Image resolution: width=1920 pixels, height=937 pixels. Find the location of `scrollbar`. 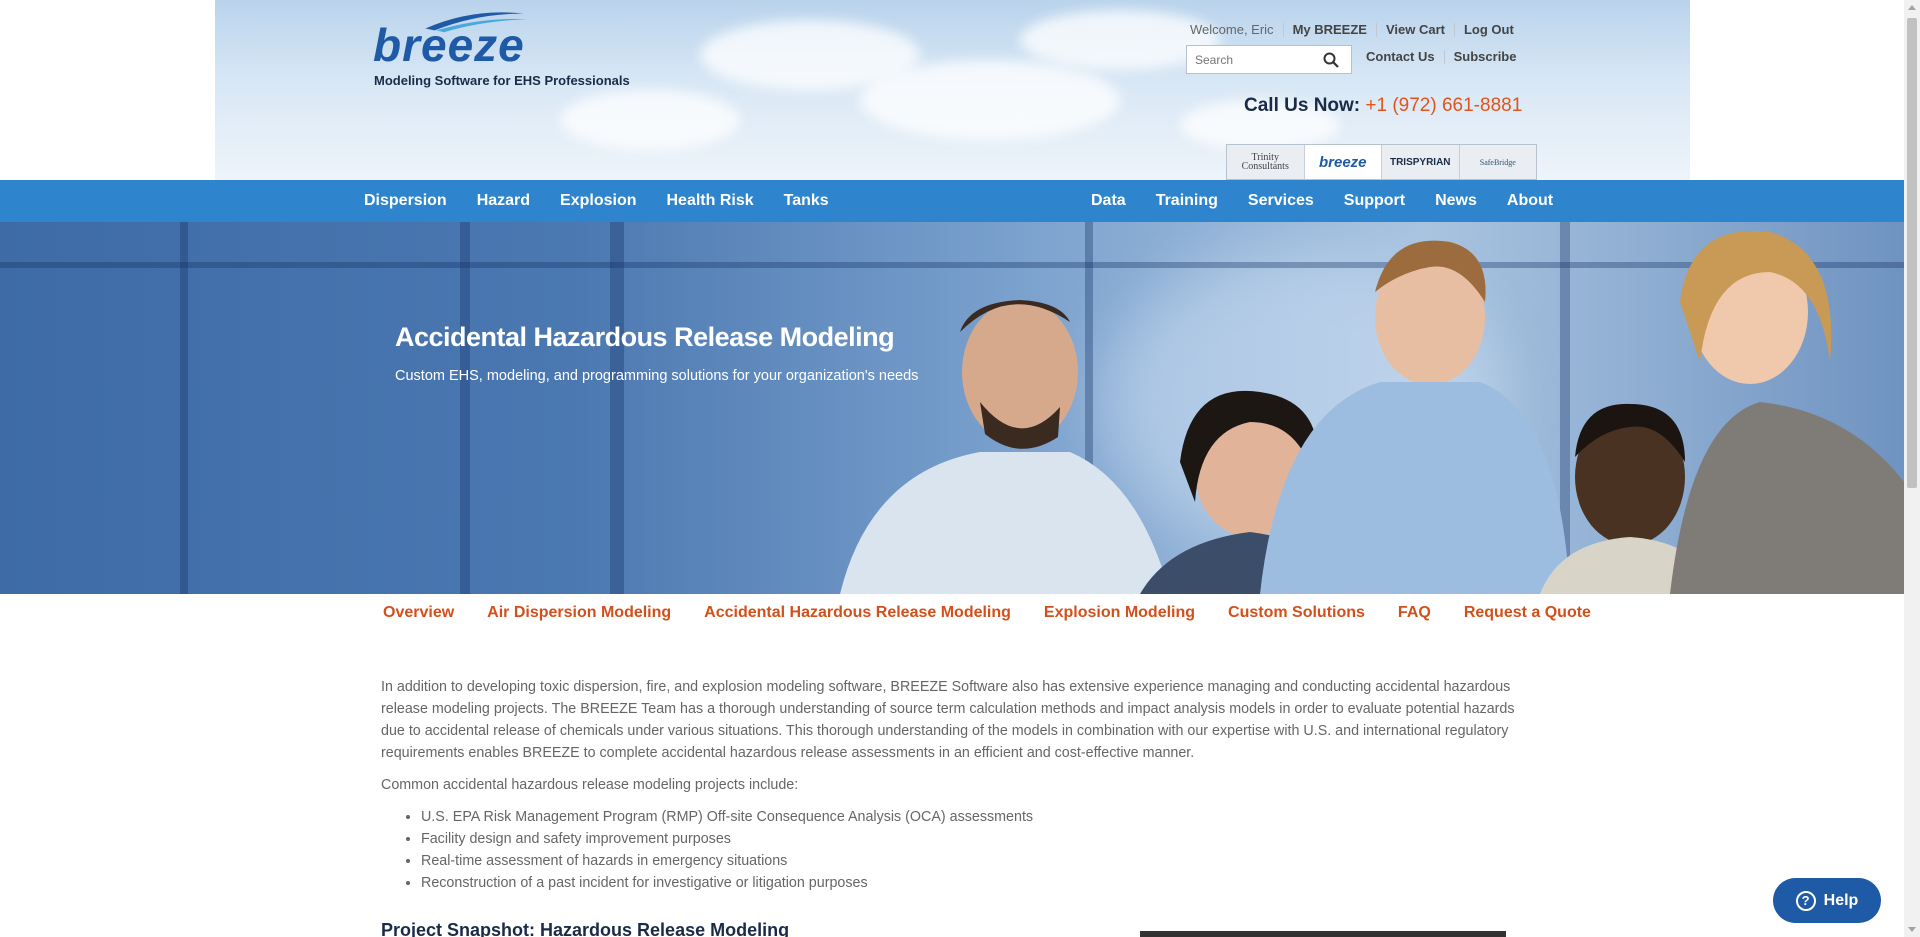

scrollbar is located at coordinates (1912, 468).